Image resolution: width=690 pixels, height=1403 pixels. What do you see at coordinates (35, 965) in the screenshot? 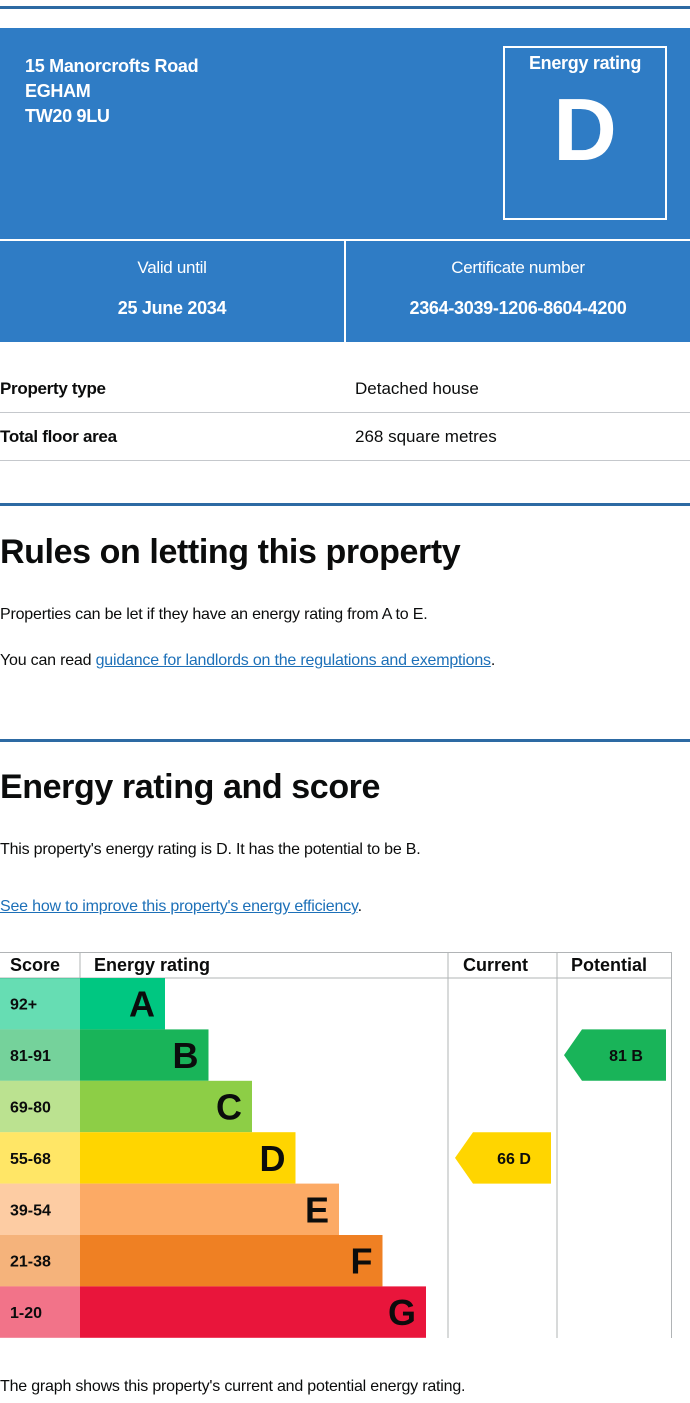
I see `chart-header-score: Score` at bounding box center [35, 965].